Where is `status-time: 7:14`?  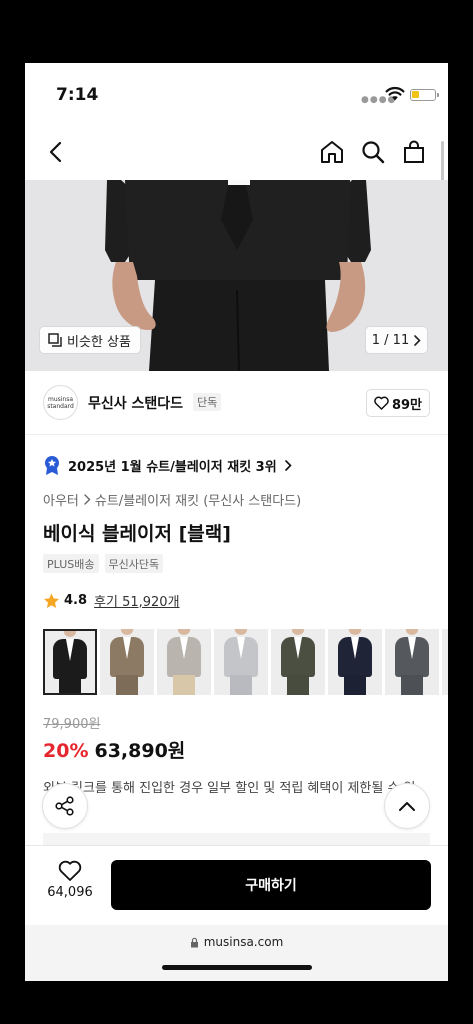
status-time: 7:14 is located at coordinates (77, 95).